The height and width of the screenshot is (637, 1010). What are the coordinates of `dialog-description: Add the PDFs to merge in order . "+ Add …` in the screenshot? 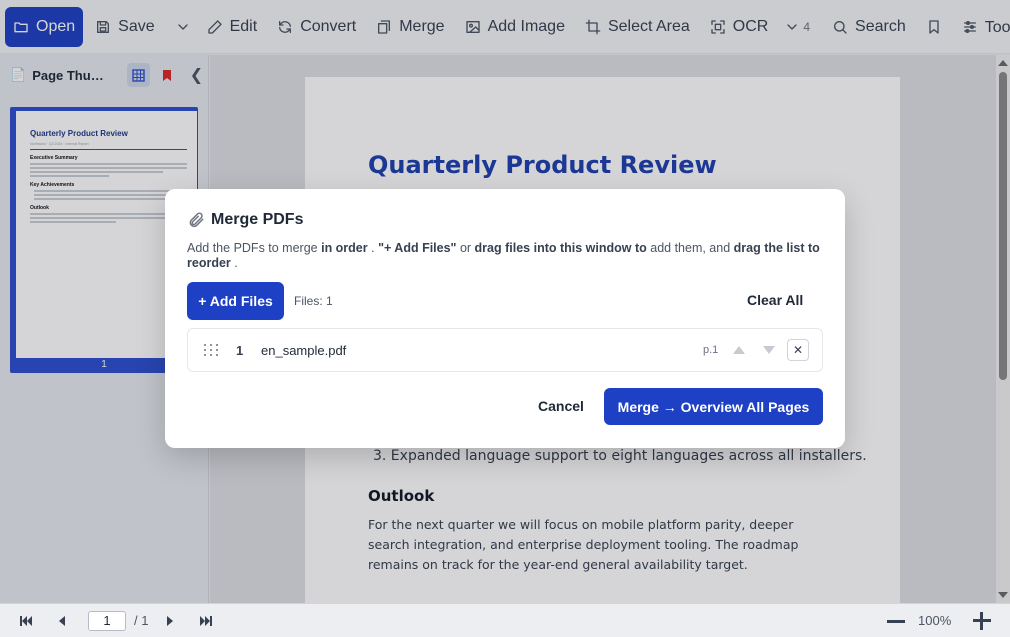 It's located at (507, 256).